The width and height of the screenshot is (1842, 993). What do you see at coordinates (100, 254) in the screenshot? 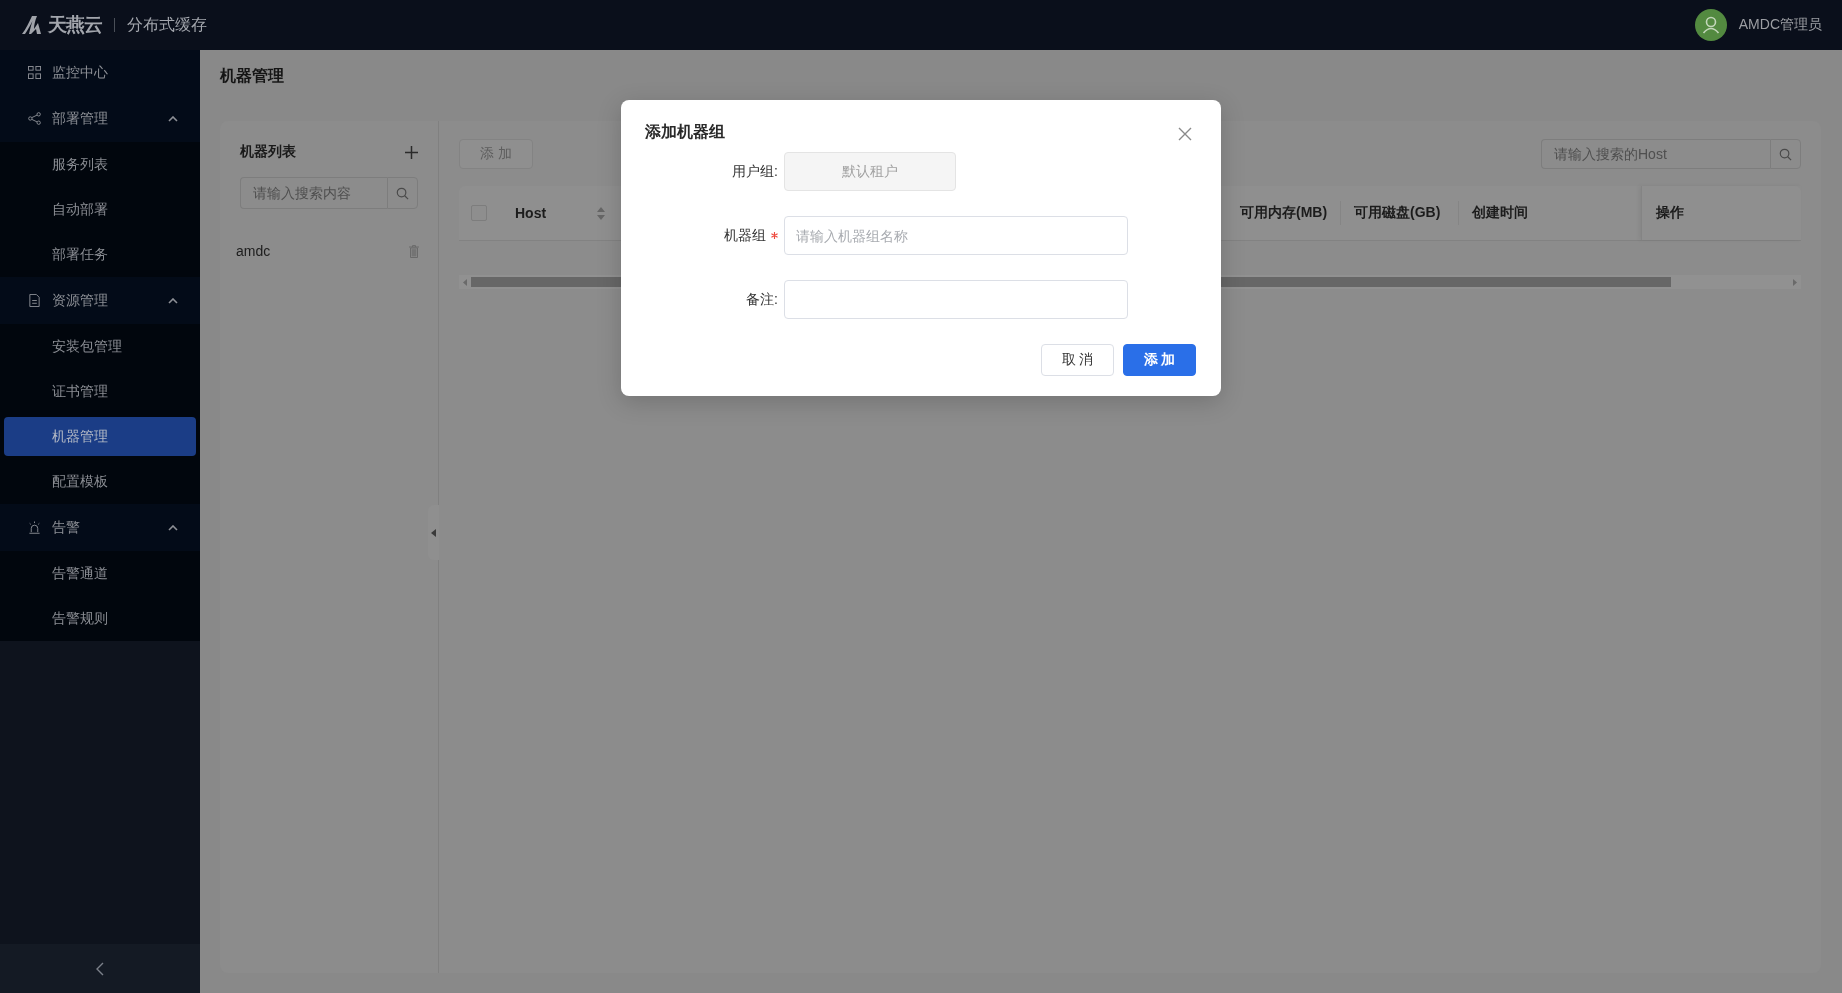
I see `submenu-item: 部署任务` at bounding box center [100, 254].